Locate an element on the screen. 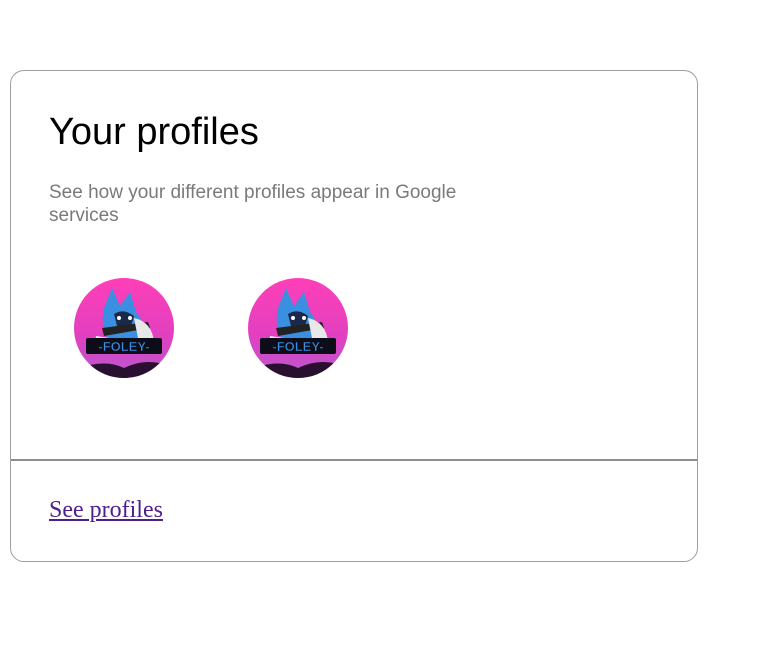 This screenshot has height=645, width=771. profile-avatar-2: -FOLEY- is located at coordinates (298, 328).